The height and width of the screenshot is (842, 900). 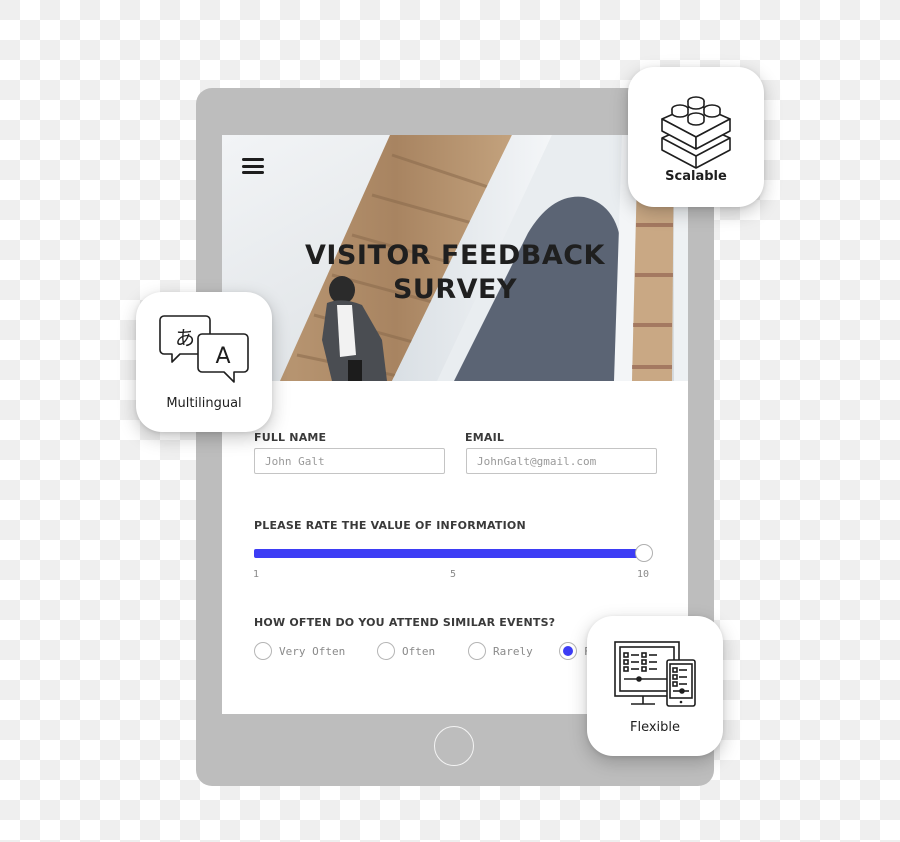 I want to click on email-label: EMAIL, so click(x=485, y=437).